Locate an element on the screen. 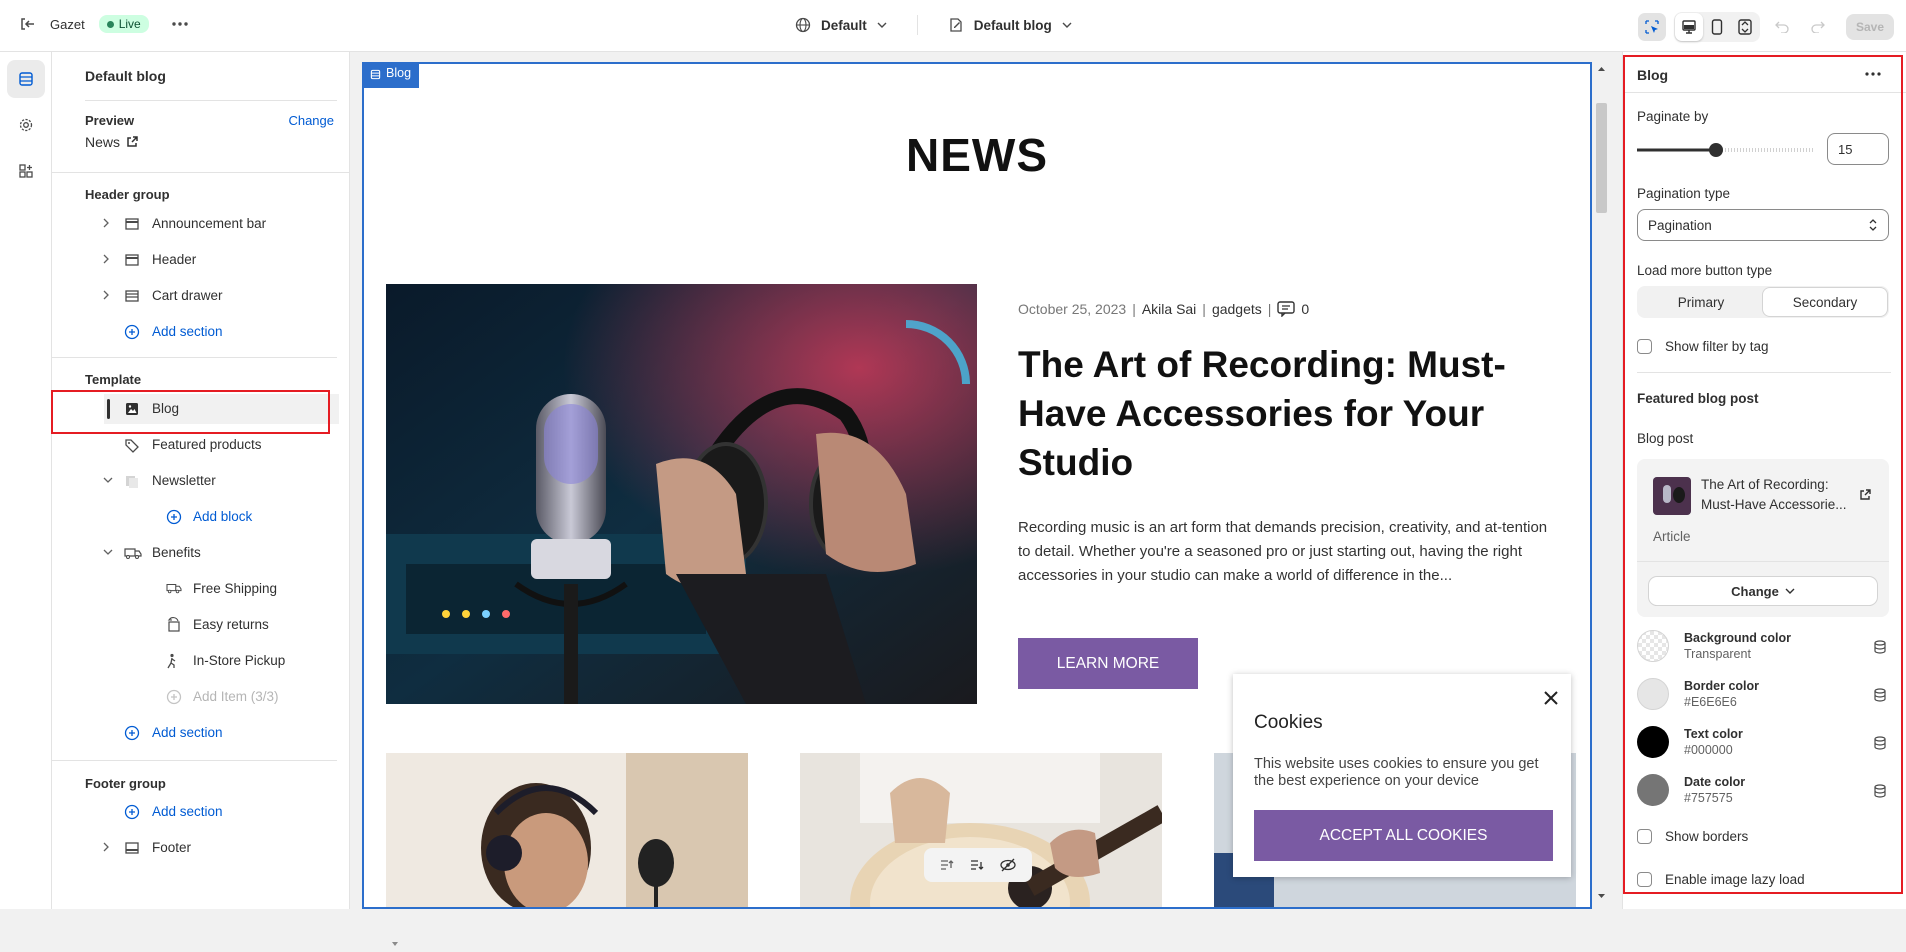 Image resolution: width=1906 pixels, height=952 pixels. desktop-view-button is located at coordinates (1688, 27).